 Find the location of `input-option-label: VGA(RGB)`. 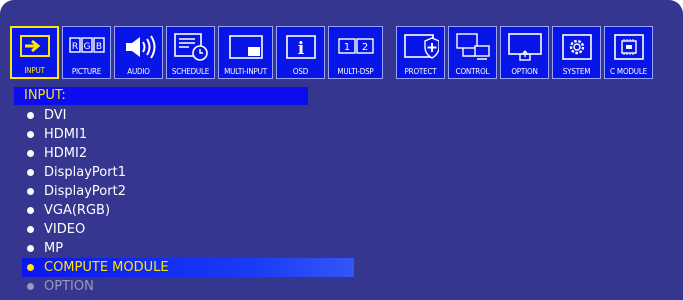

input-option-label: VGA(RGB) is located at coordinates (77, 210).